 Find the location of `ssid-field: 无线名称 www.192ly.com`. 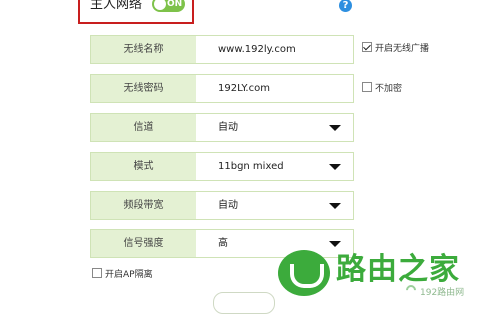

ssid-field: 无线名称 www.192ly.com is located at coordinates (222, 49).